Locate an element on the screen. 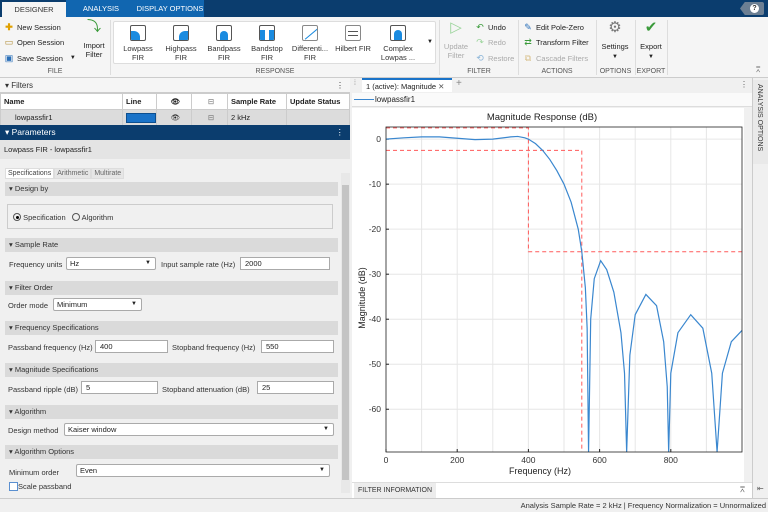 This screenshot has height=512, width=768. tab-multirate: Multirate is located at coordinates (108, 173).